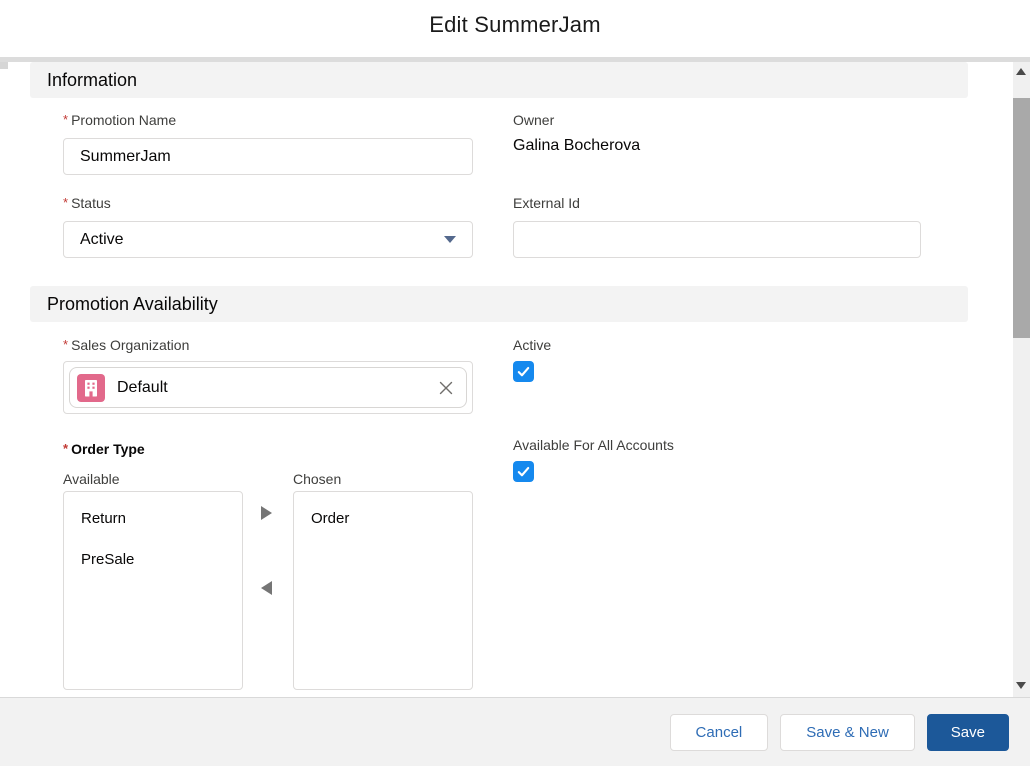 The image size is (1030, 766). What do you see at coordinates (120, 120) in the screenshot?
I see `promotion-name-label: * Promotion Name` at bounding box center [120, 120].